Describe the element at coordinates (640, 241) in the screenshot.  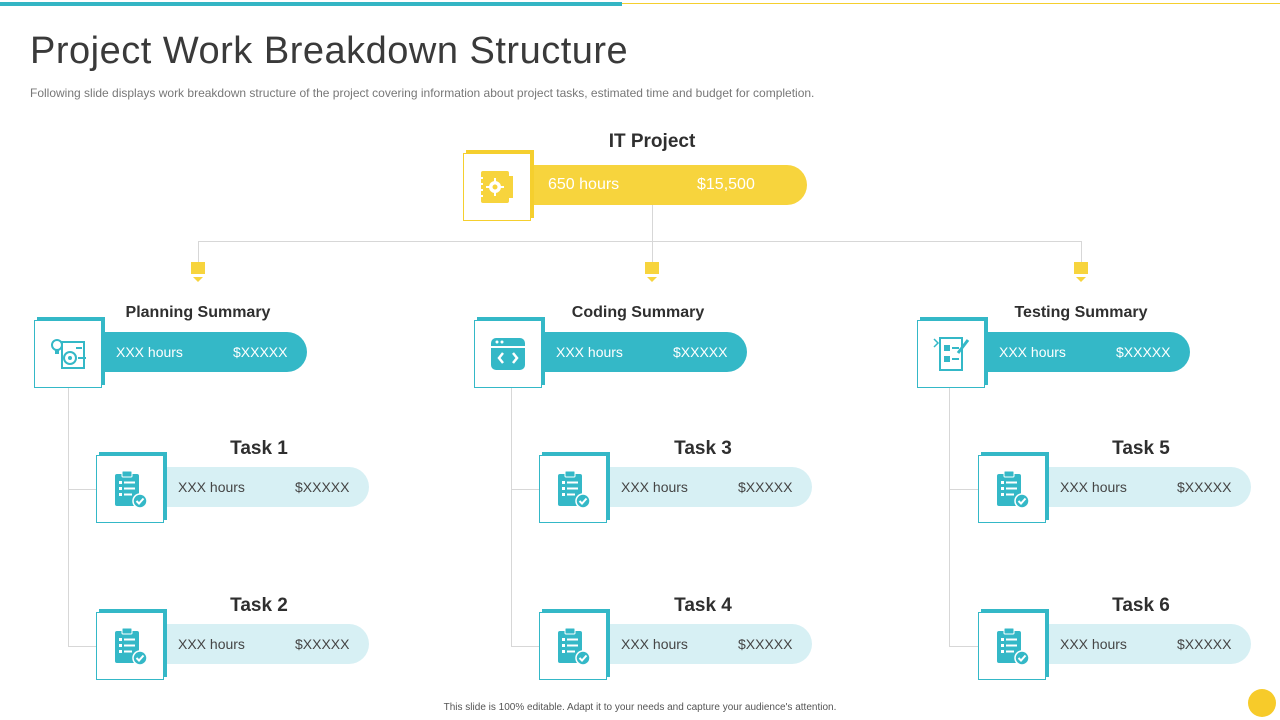
I see `horizontal-connector` at that location.